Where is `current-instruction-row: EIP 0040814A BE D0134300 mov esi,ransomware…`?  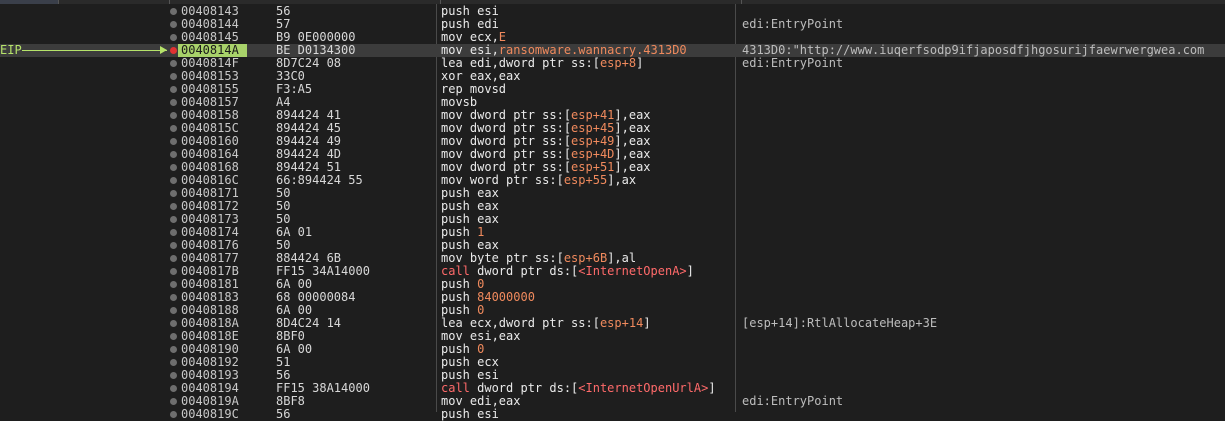 current-instruction-row: EIP 0040814A BE D0134300 mov esi,ransomware… is located at coordinates (612, 50).